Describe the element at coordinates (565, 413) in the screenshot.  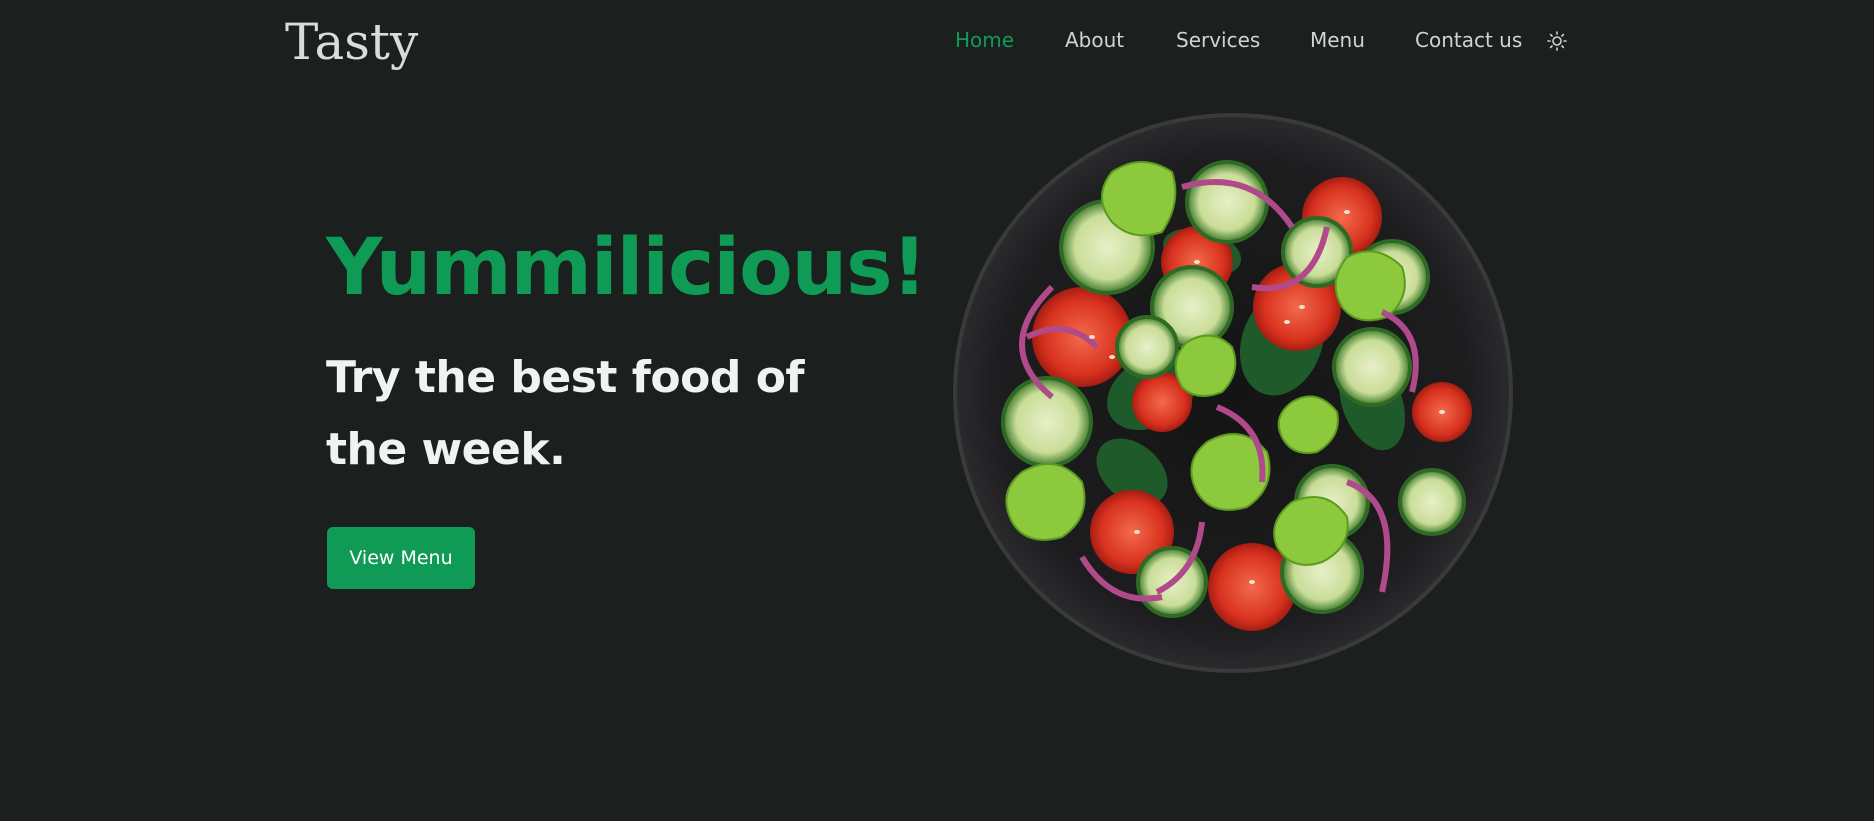
I see `hero-subtitle: Try the best food of the week.` at that location.